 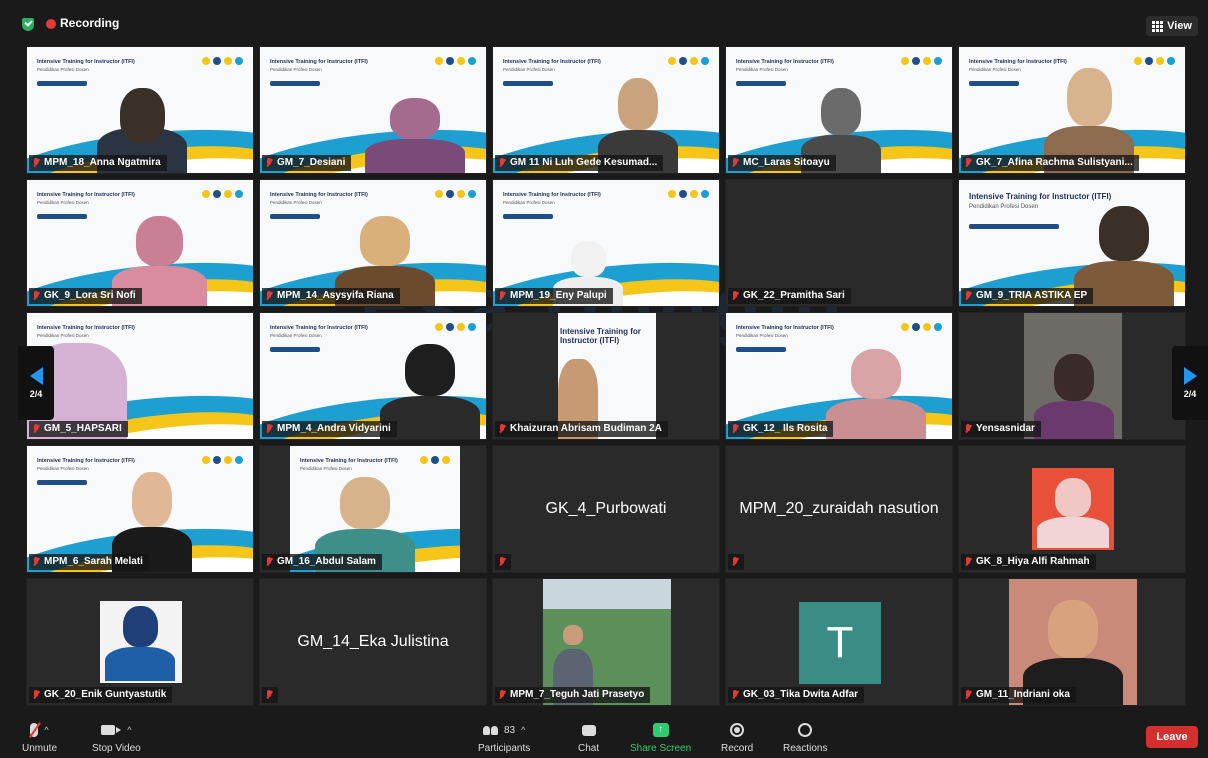 What do you see at coordinates (1001, 429) in the screenshot?
I see `participant-name-tag: Yensasnidar` at bounding box center [1001, 429].